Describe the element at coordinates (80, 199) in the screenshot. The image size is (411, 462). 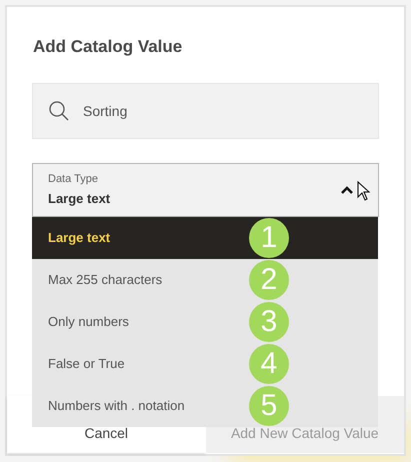
I see `select-value: Large text` at that location.